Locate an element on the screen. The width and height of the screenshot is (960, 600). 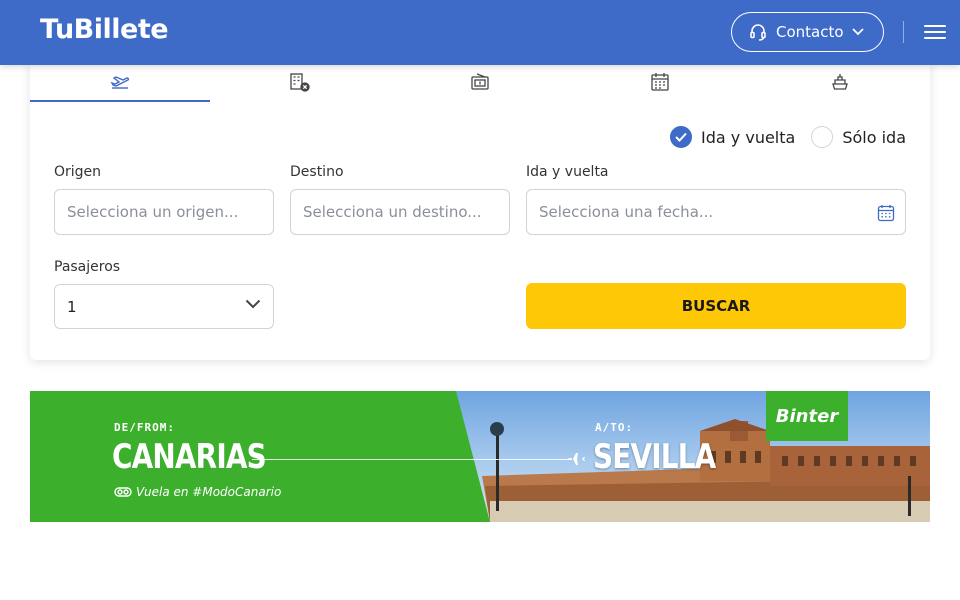
contact-button: Contacto is located at coordinates (807, 32).